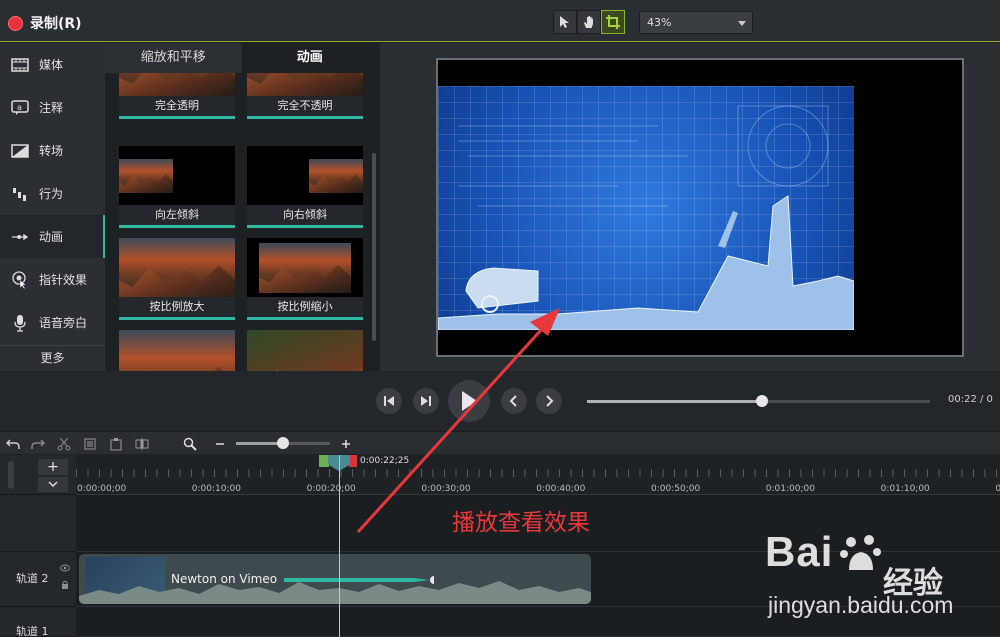 Image resolution: width=1000 pixels, height=637 pixels. I want to click on ruler-tick-label: 0:0, so click(997, 489).